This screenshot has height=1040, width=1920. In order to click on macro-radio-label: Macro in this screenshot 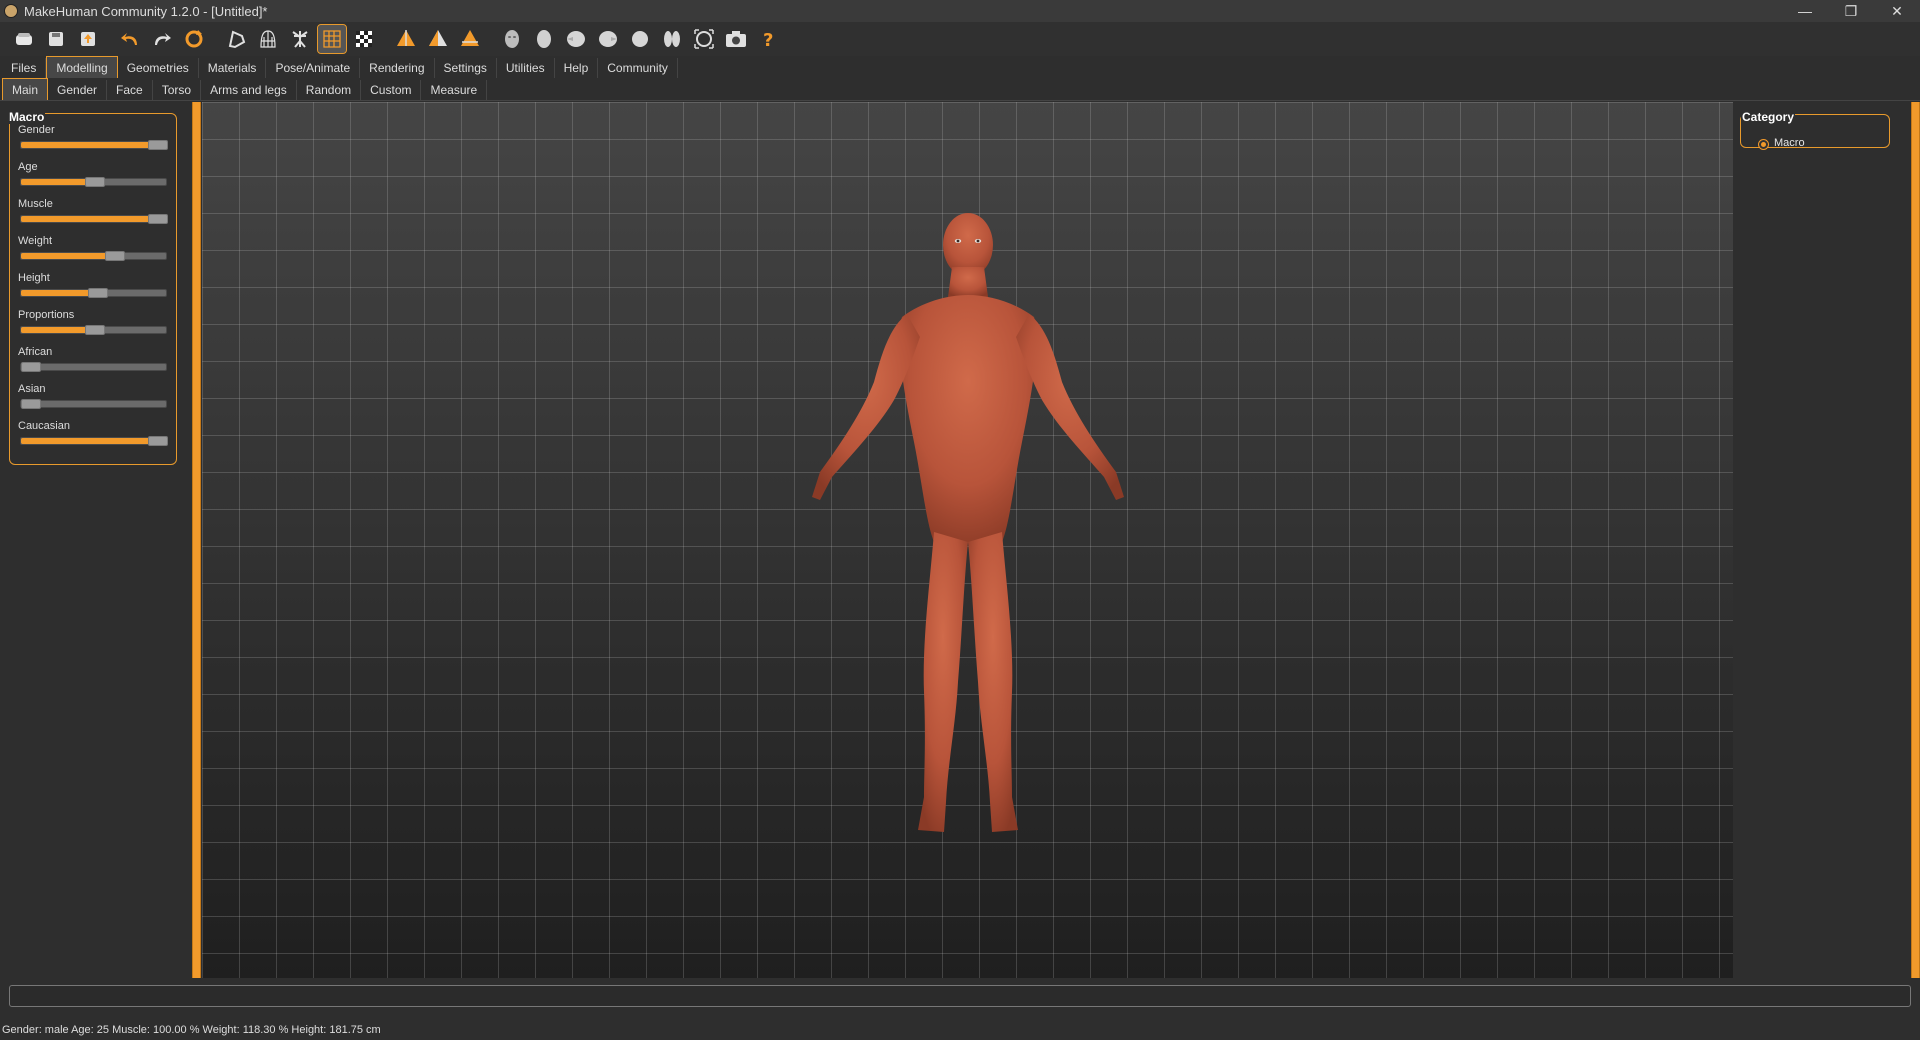, I will do `click(1789, 143)`.